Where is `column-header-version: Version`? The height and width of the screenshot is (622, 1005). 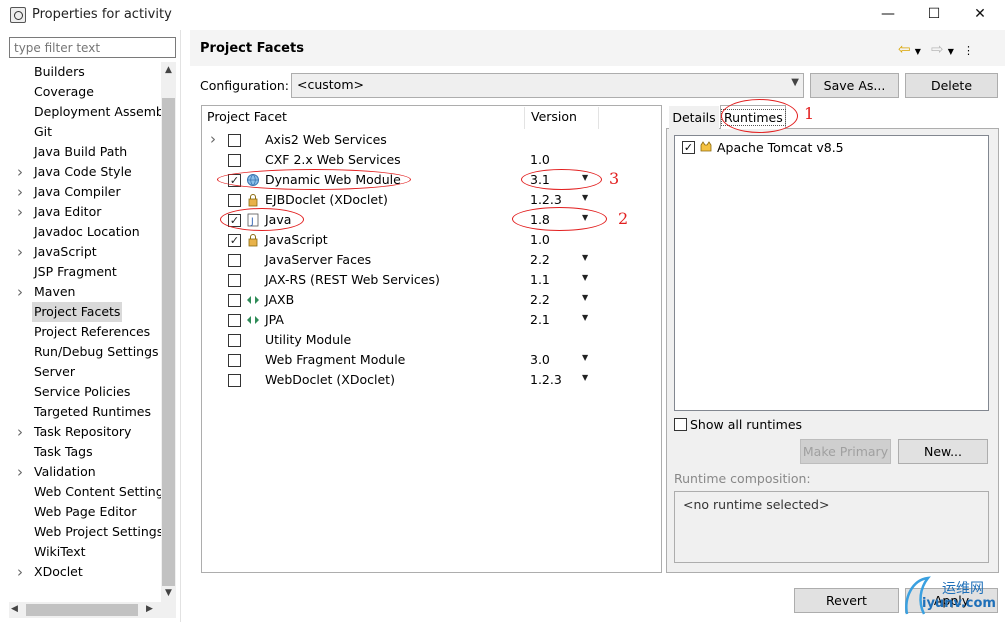
column-header-version: Version is located at coordinates (554, 116).